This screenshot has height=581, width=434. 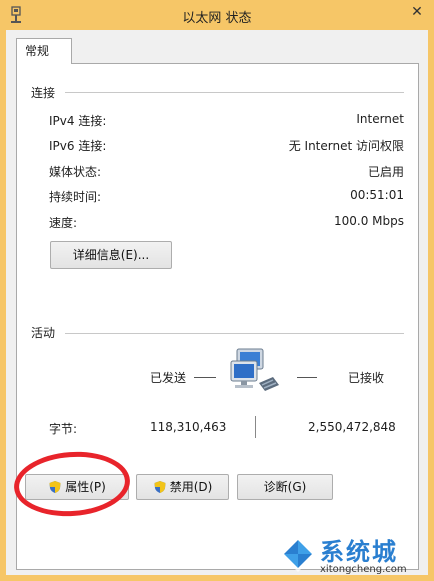 What do you see at coordinates (368, 221) in the screenshot?
I see `speed-value: 100.0 Mbps` at bounding box center [368, 221].